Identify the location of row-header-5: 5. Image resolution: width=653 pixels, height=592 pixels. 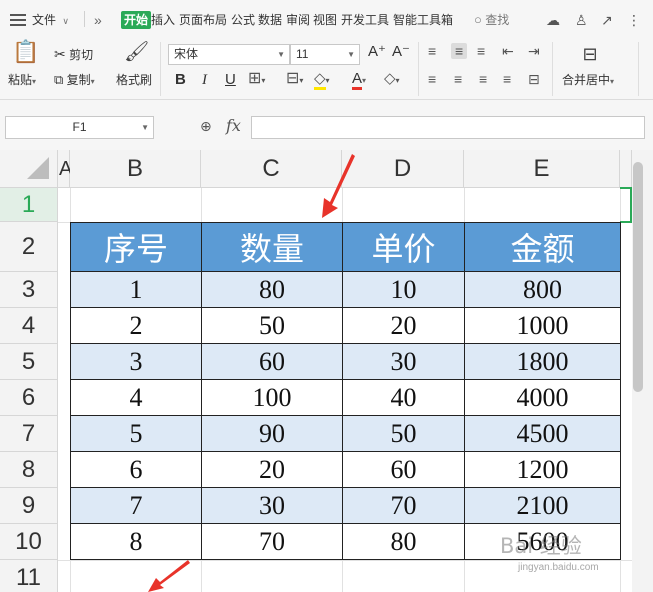
(29, 362).